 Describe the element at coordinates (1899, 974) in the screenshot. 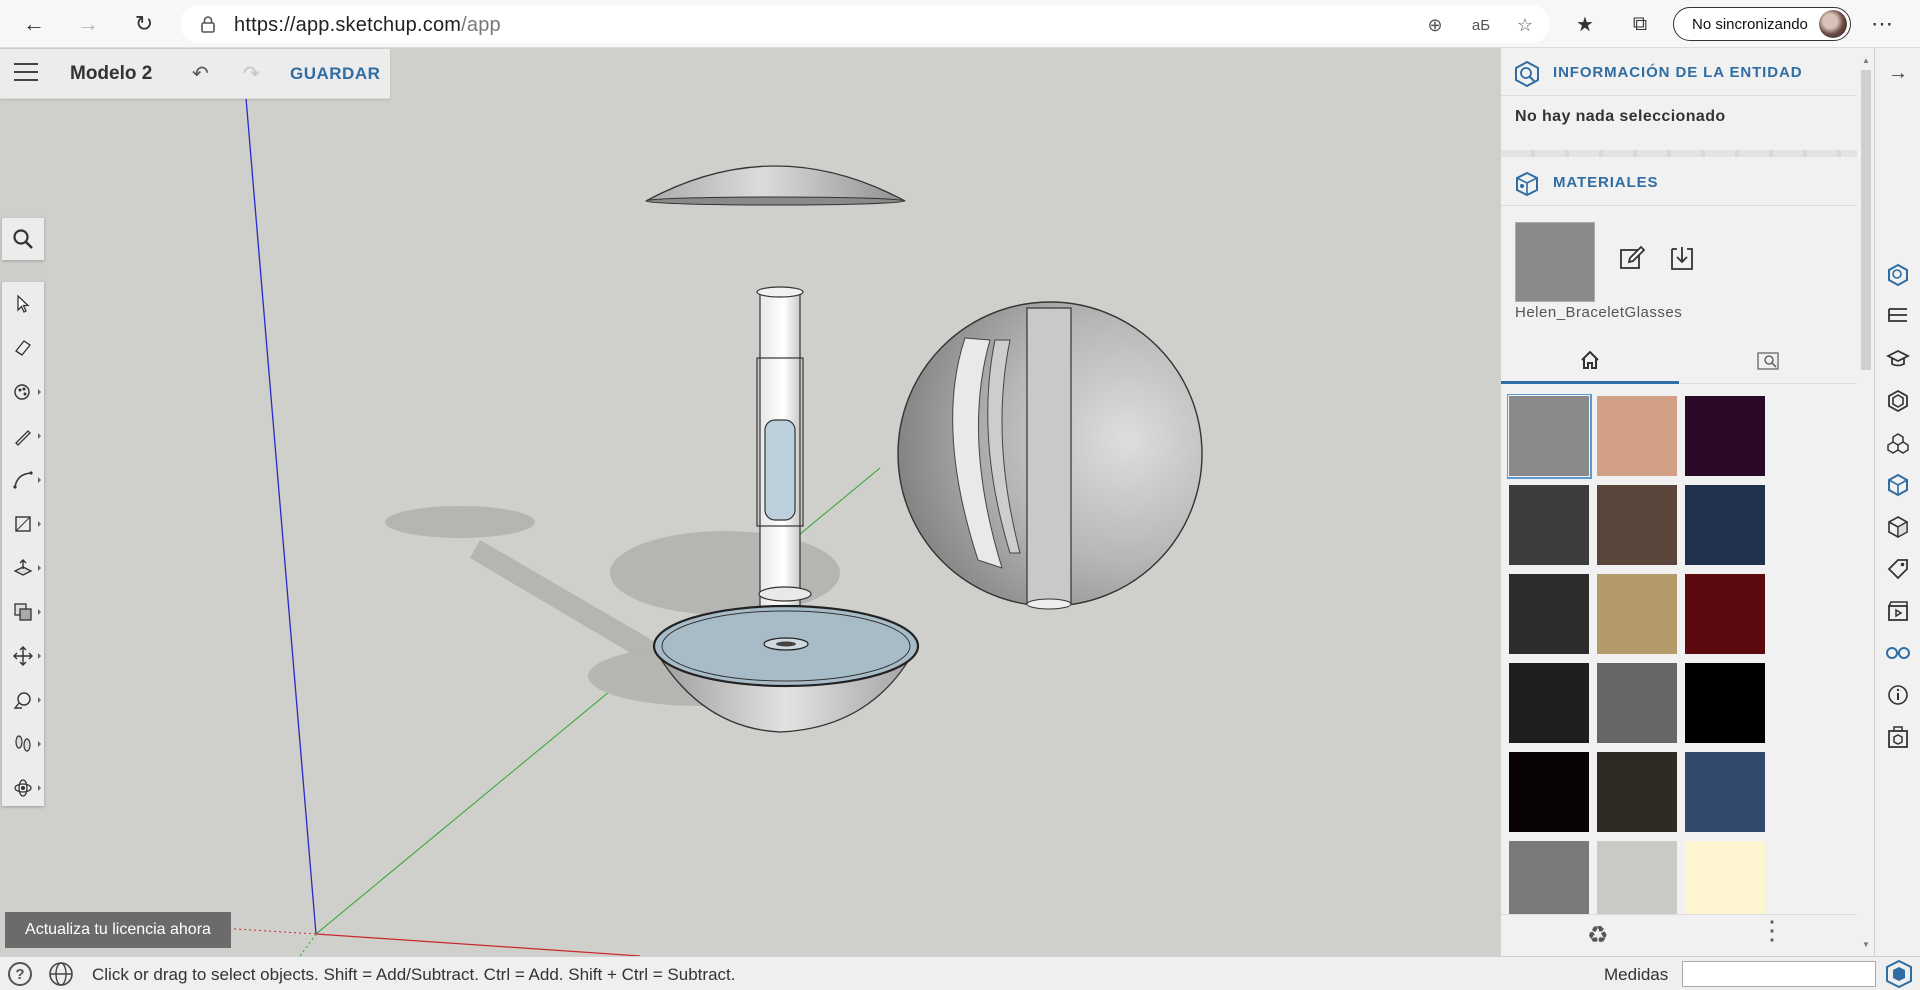

I see `sketchup-logo-icon` at that location.